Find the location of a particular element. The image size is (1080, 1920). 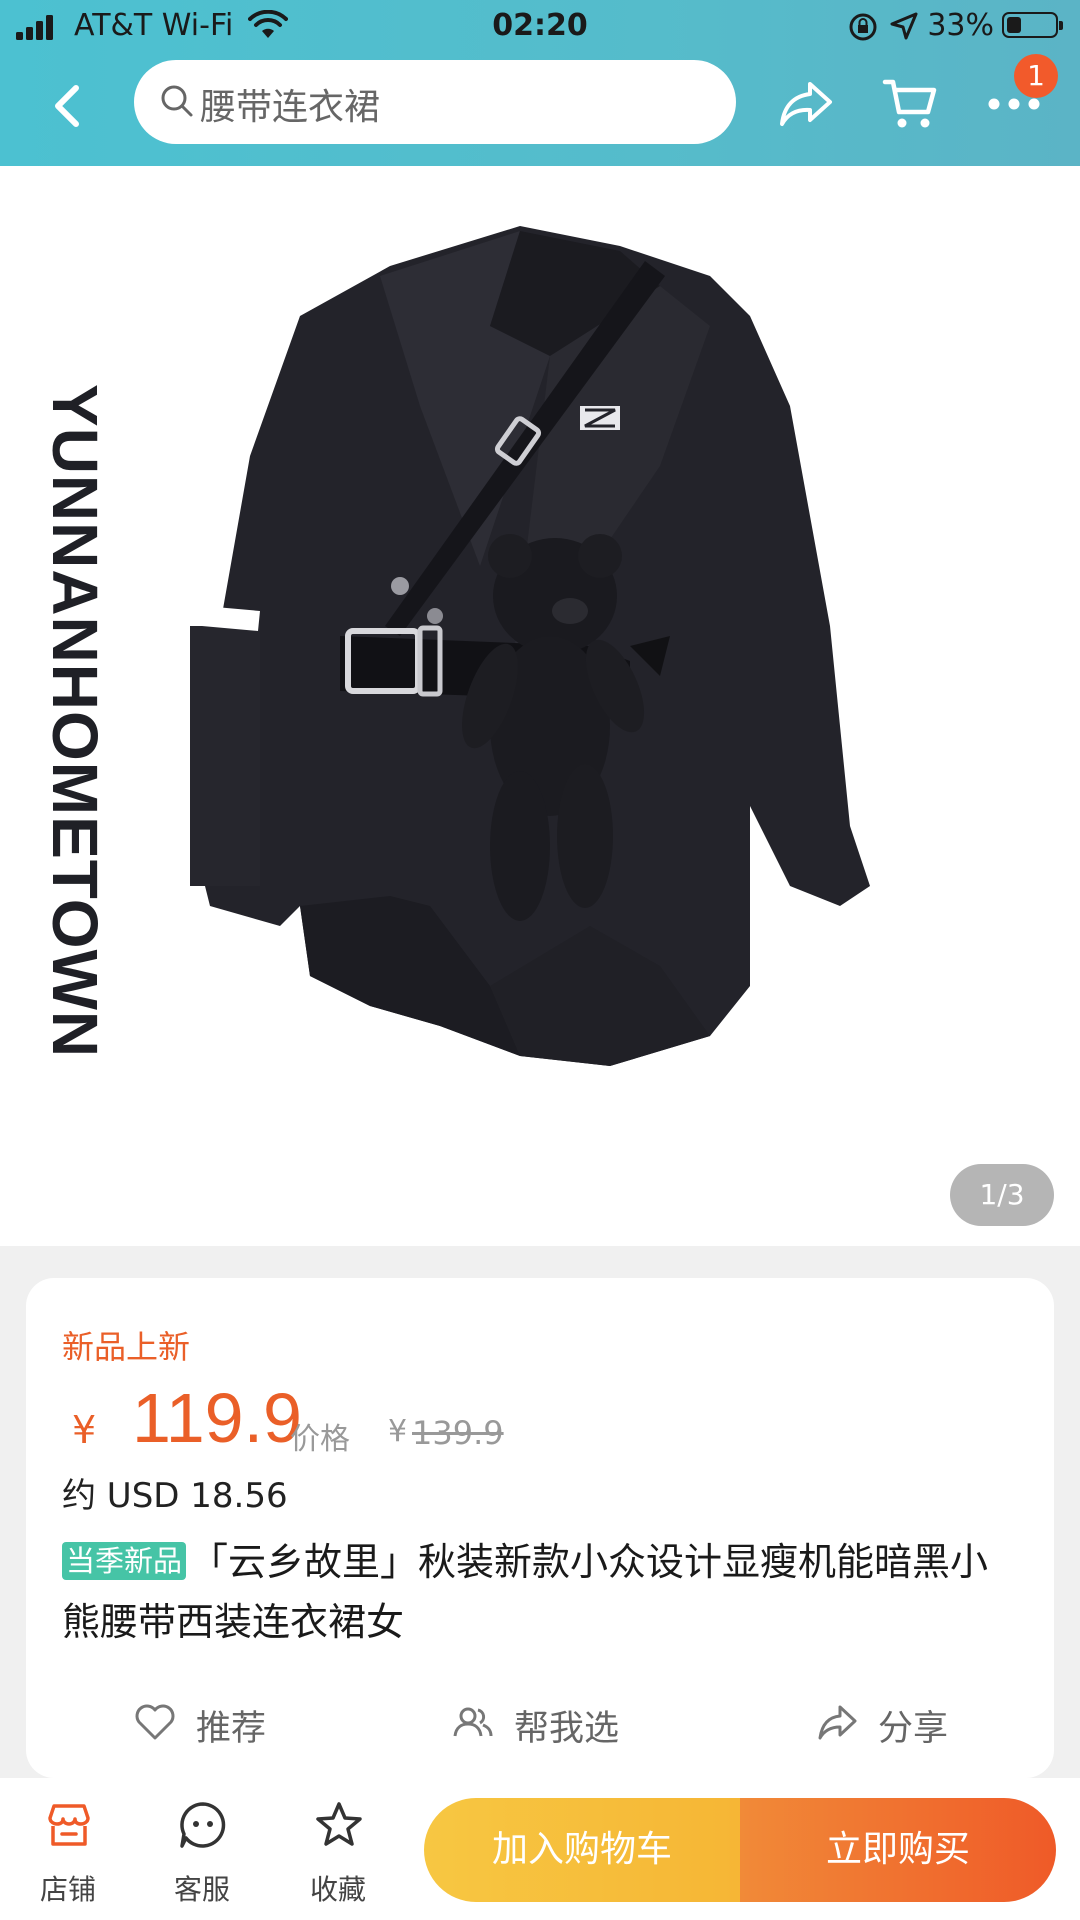

orientation-lock-icon is located at coordinates (863, 27).